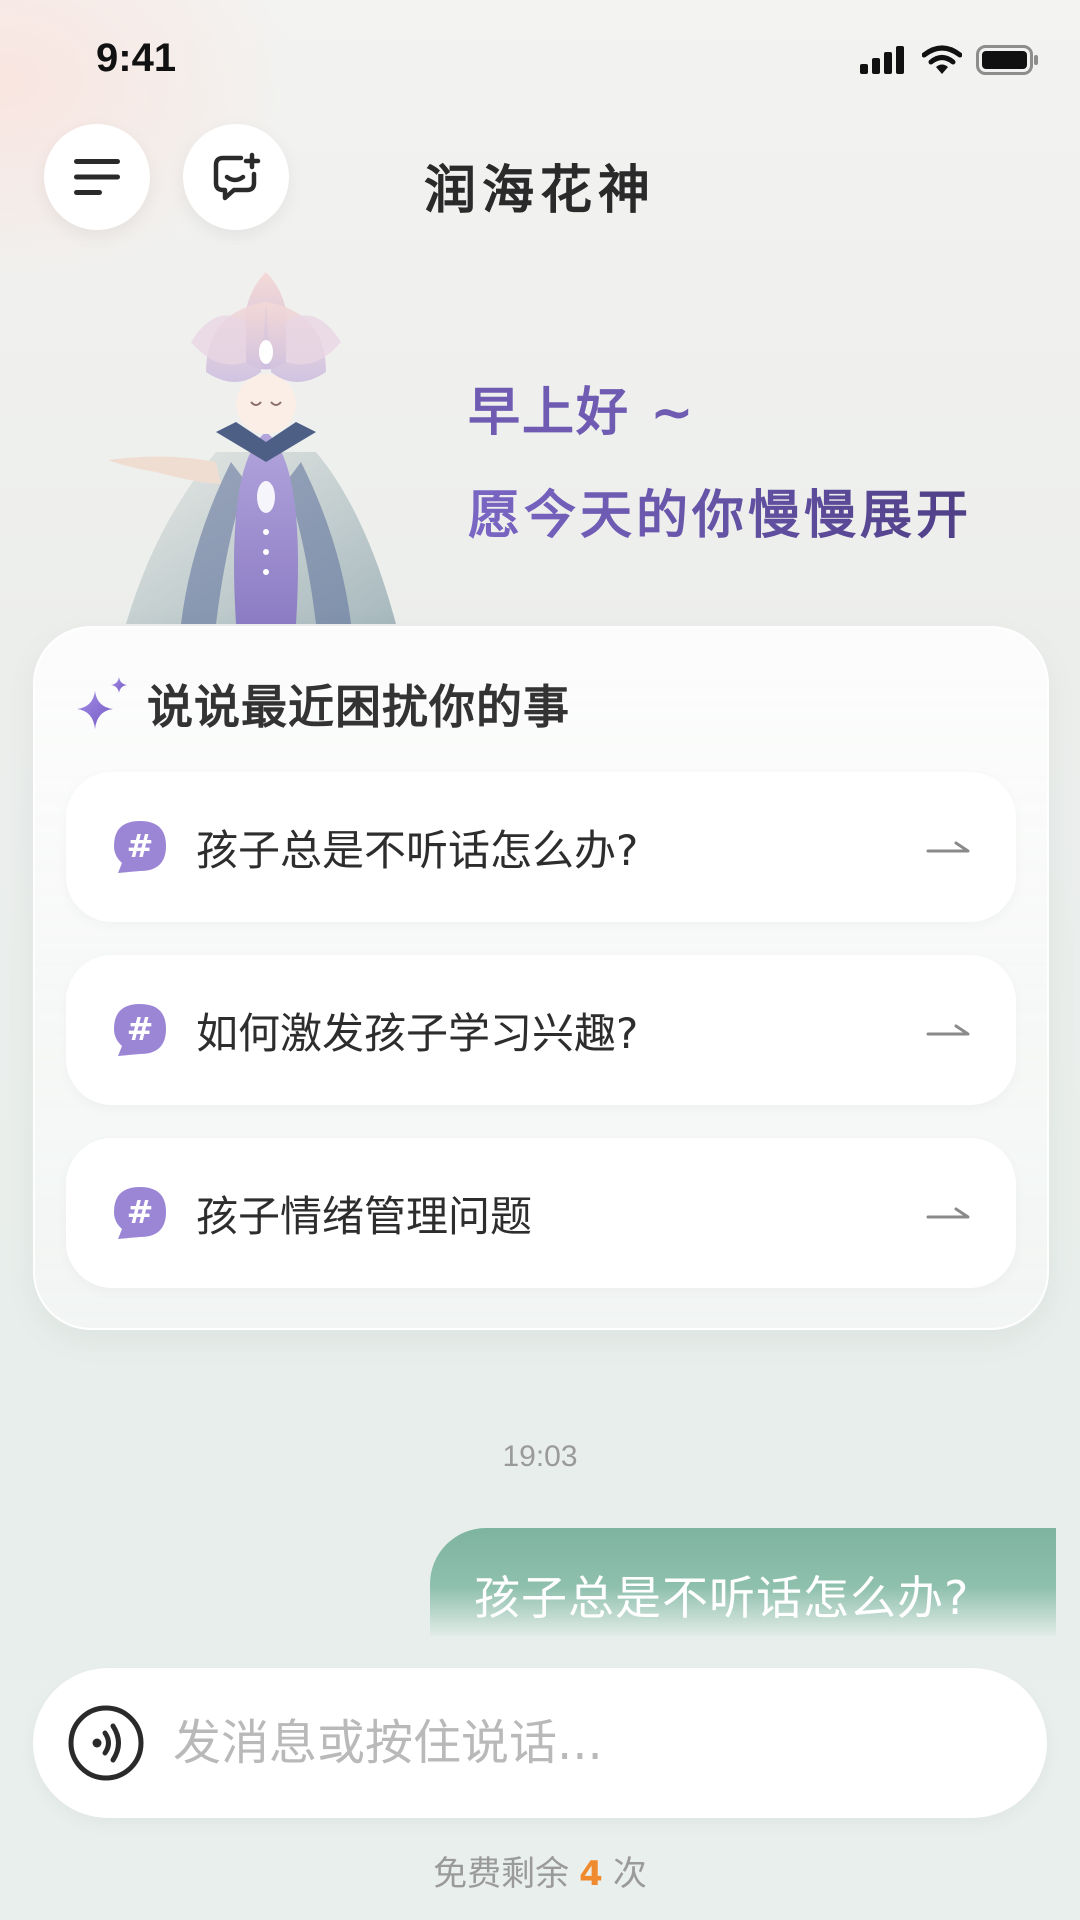 The width and height of the screenshot is (1080, 1920). Describe the element at coordinates (720, 459) in the screenshot. I see `greeting: 早上好 ~ 愿今天的你慢慢展开` at that location.